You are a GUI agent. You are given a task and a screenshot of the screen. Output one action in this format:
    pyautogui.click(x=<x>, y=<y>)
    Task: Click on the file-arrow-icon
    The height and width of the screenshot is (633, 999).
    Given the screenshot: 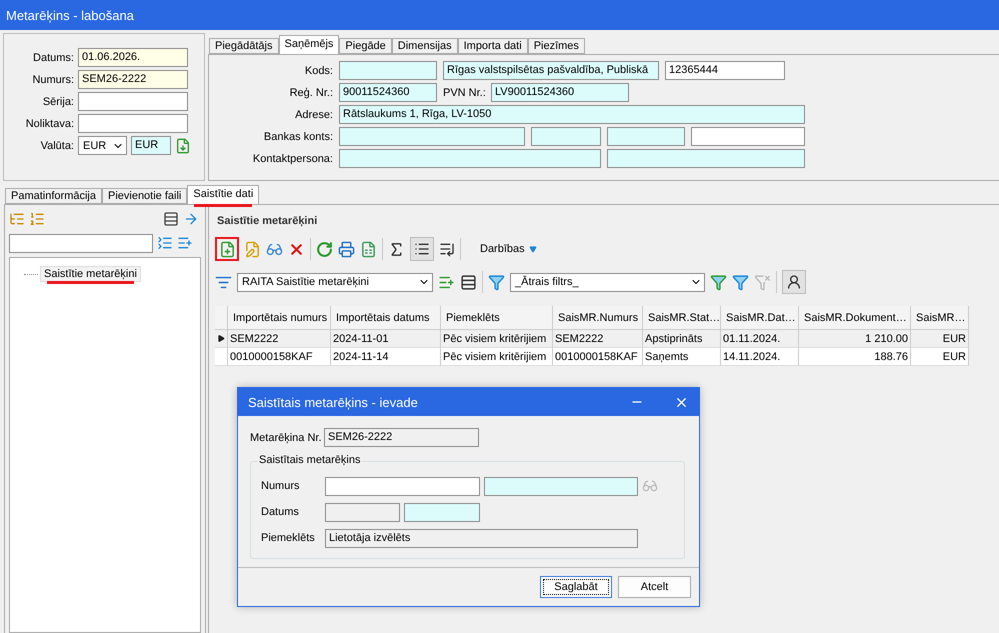 What is the action you would take?
    pyautogui.click(x=183, y=146)
    